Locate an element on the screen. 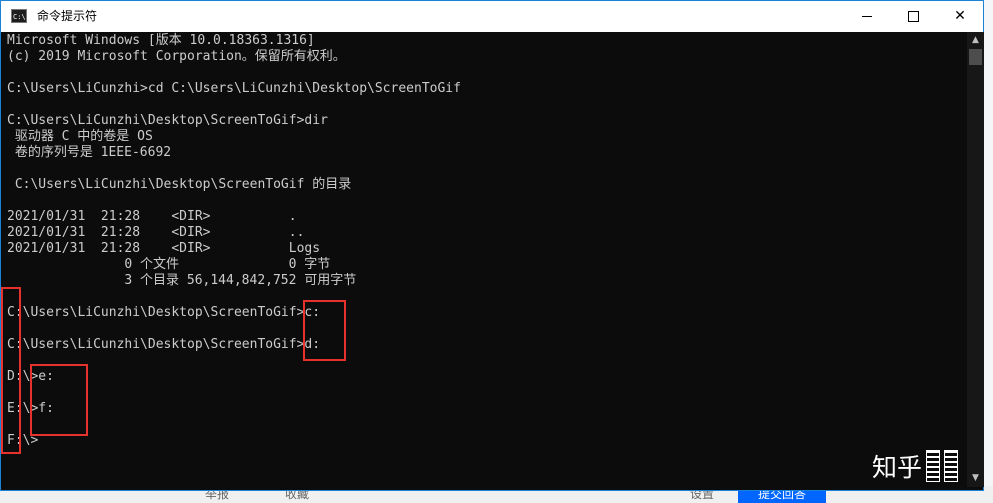 Image resolution: width=993 pixels, height=503 pixels. background-app-edge is located at coordinates (988, 251).